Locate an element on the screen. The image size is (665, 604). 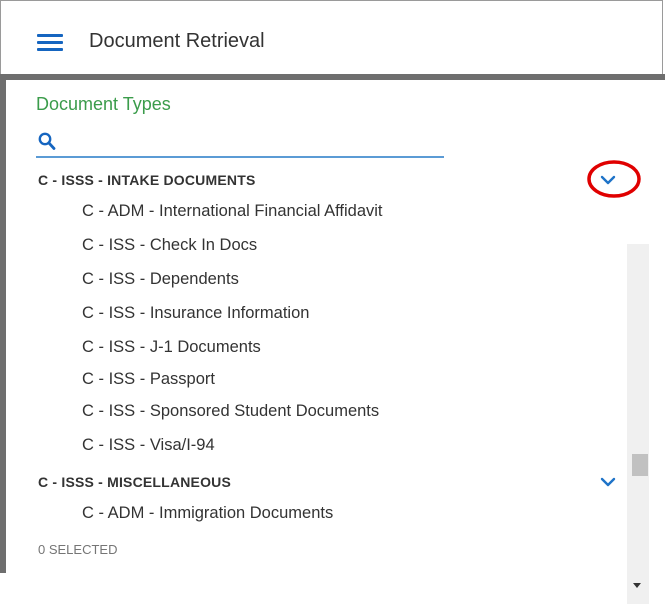
list-item-label: C - ISS - Insurance Information is located at coordinates (196, 313).